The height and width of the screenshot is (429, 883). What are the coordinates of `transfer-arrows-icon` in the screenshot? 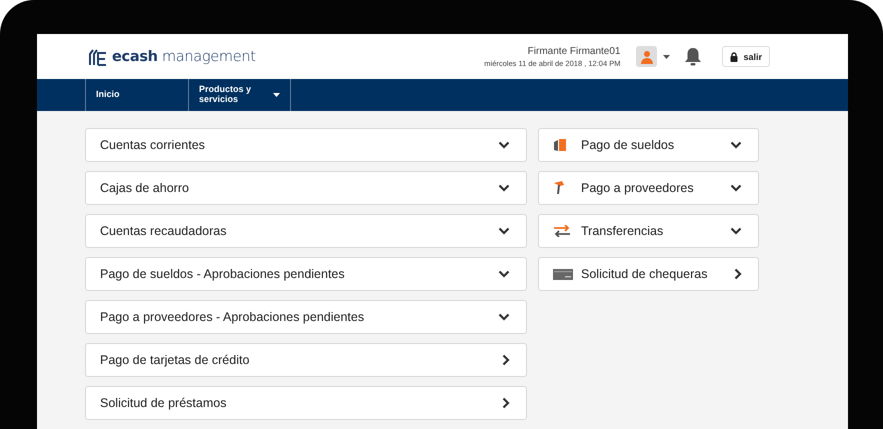 It's located at (562, 231).